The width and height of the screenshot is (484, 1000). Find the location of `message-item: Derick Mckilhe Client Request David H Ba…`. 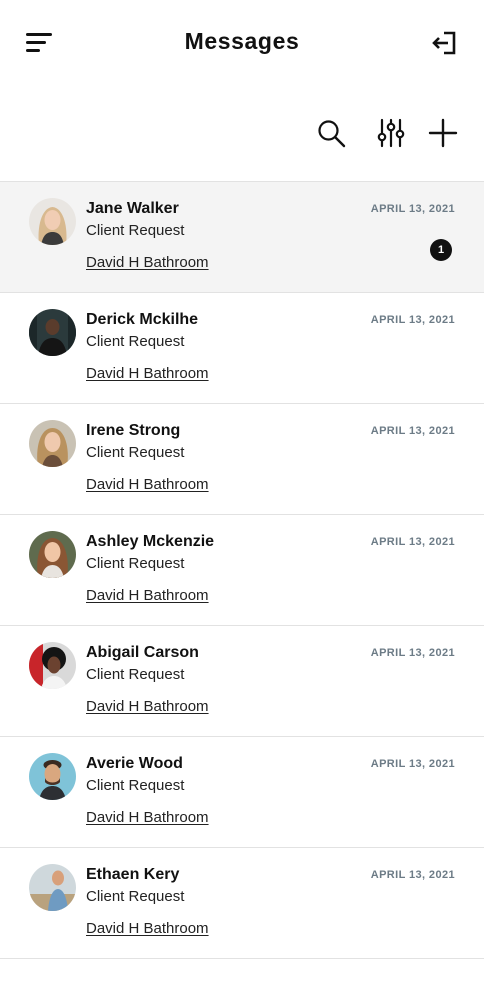

message-item: Derick Mckilhe Client Request David H Ba… is located at coordinates (242, 348).